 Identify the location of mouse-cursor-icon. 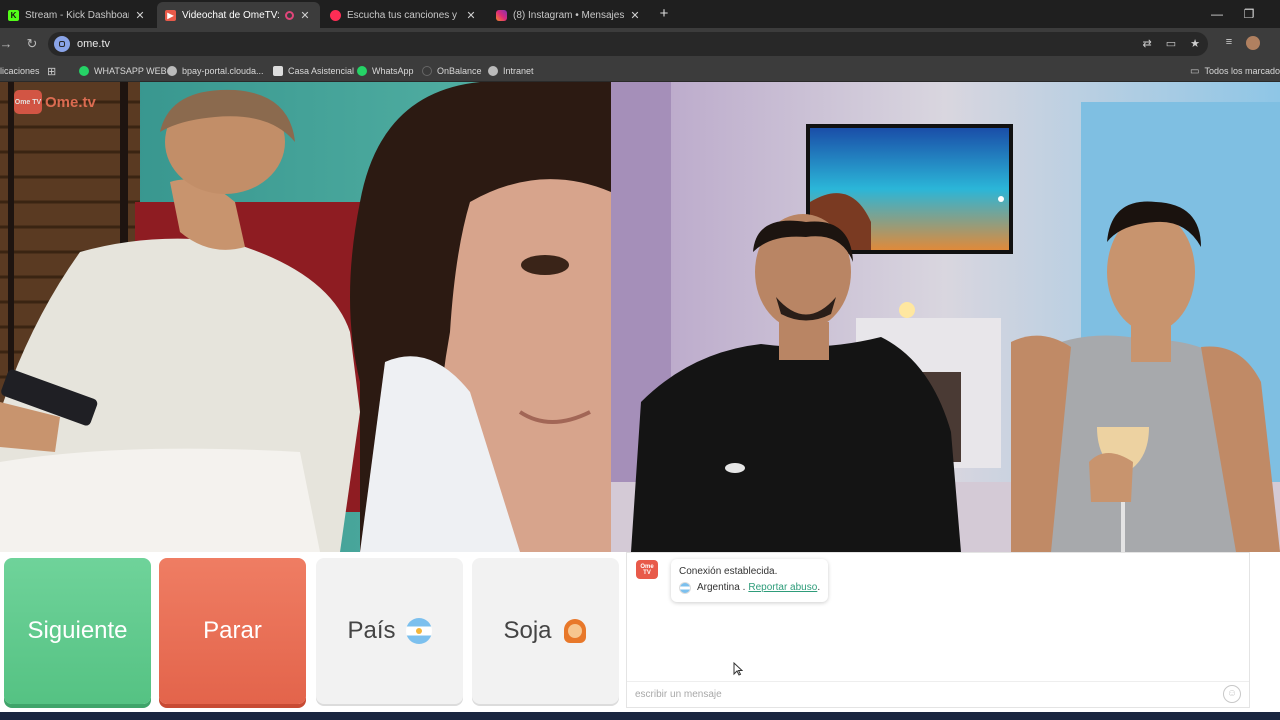
(738, 669).